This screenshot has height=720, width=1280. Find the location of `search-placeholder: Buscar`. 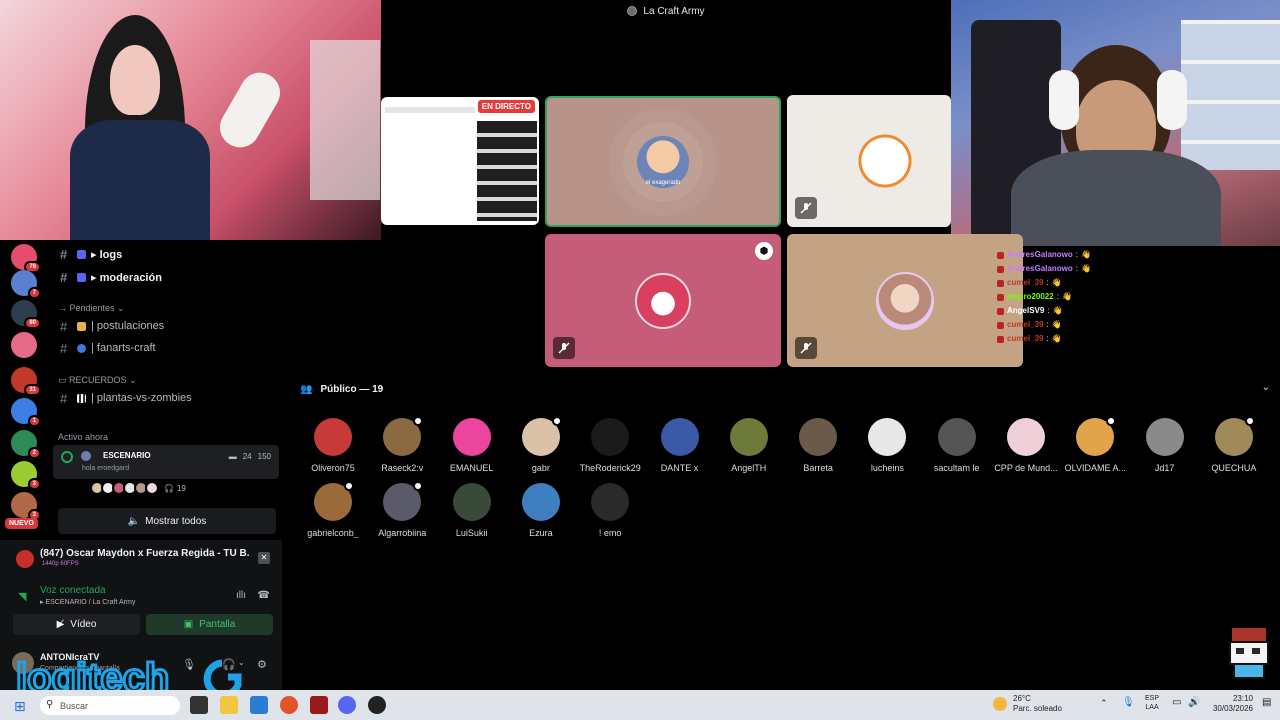

search-placeholder: Buscar is located at coordinates (74, 705).